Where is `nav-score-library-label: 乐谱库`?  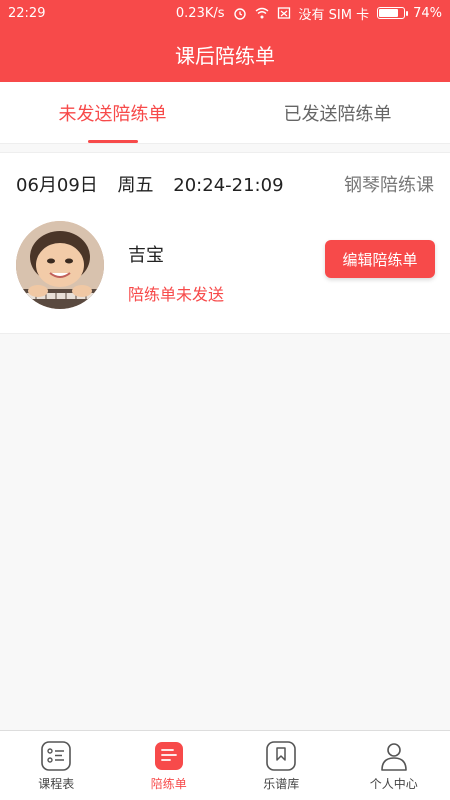 nav-score-library-label: 乐谱库 is located at coordinates (281, 783).